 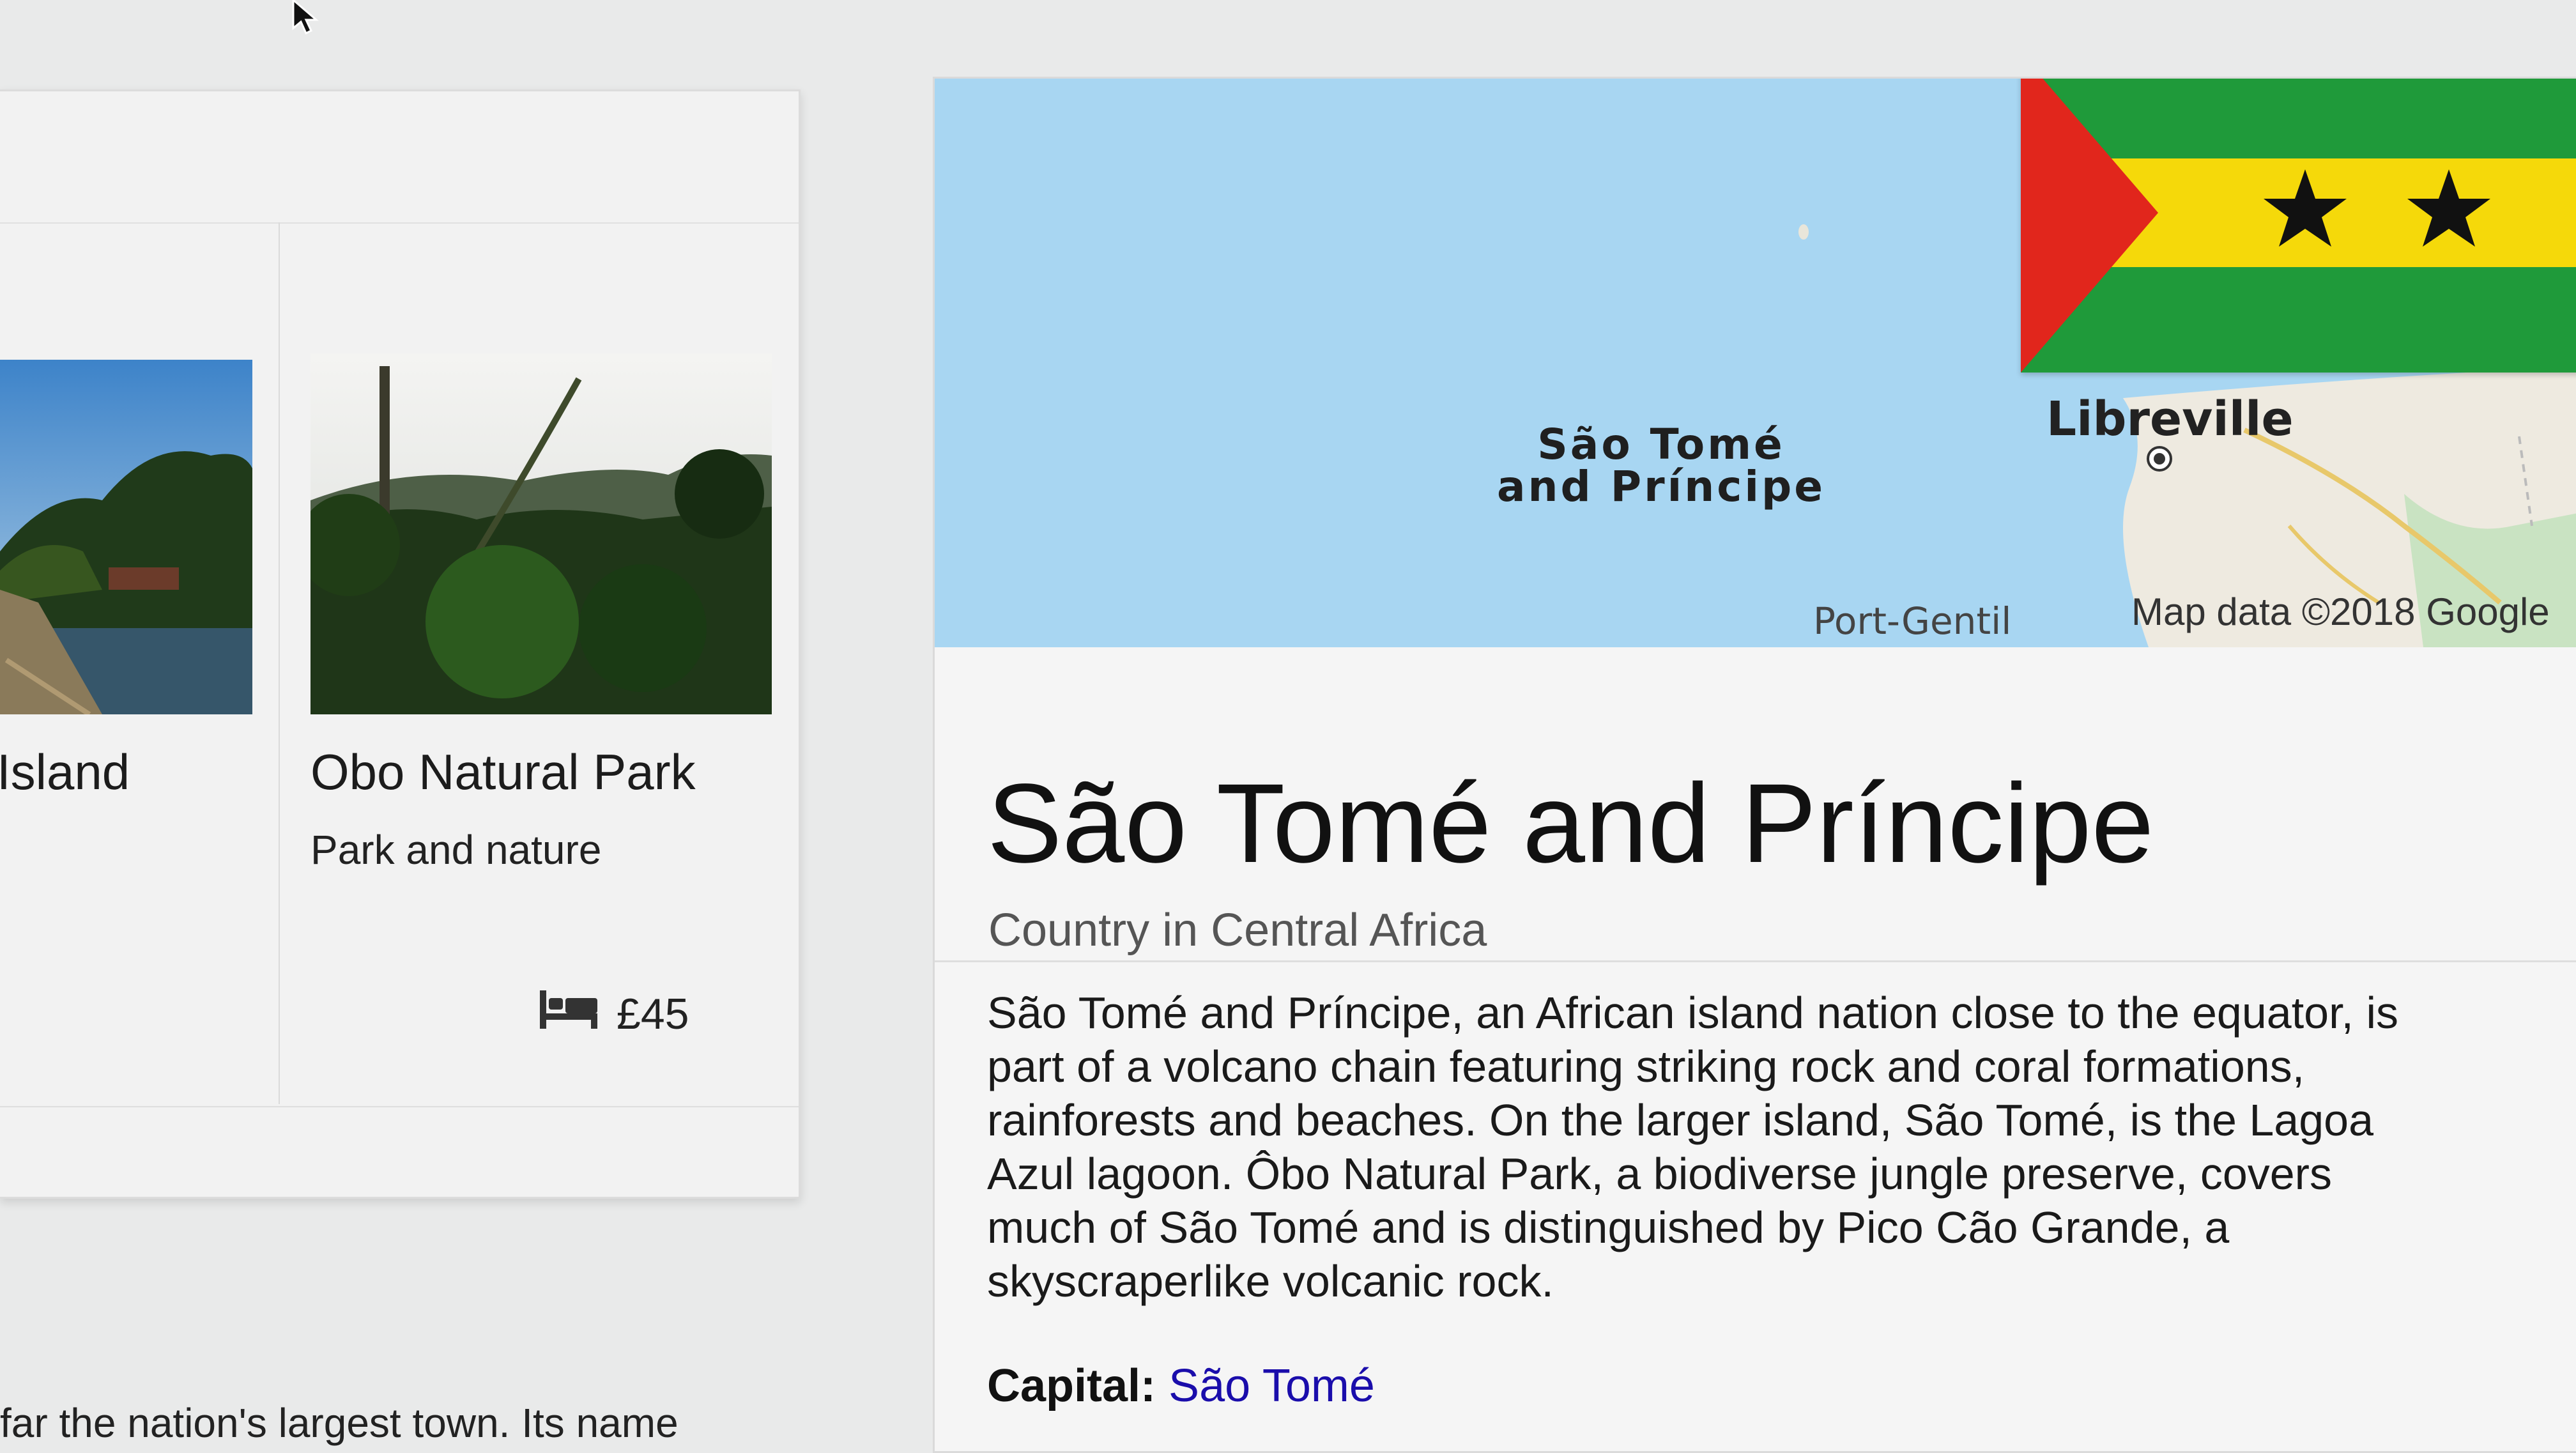 I want to click on description-line: skyscraperlike volcanic rock., so click(x=1270, y=1281).